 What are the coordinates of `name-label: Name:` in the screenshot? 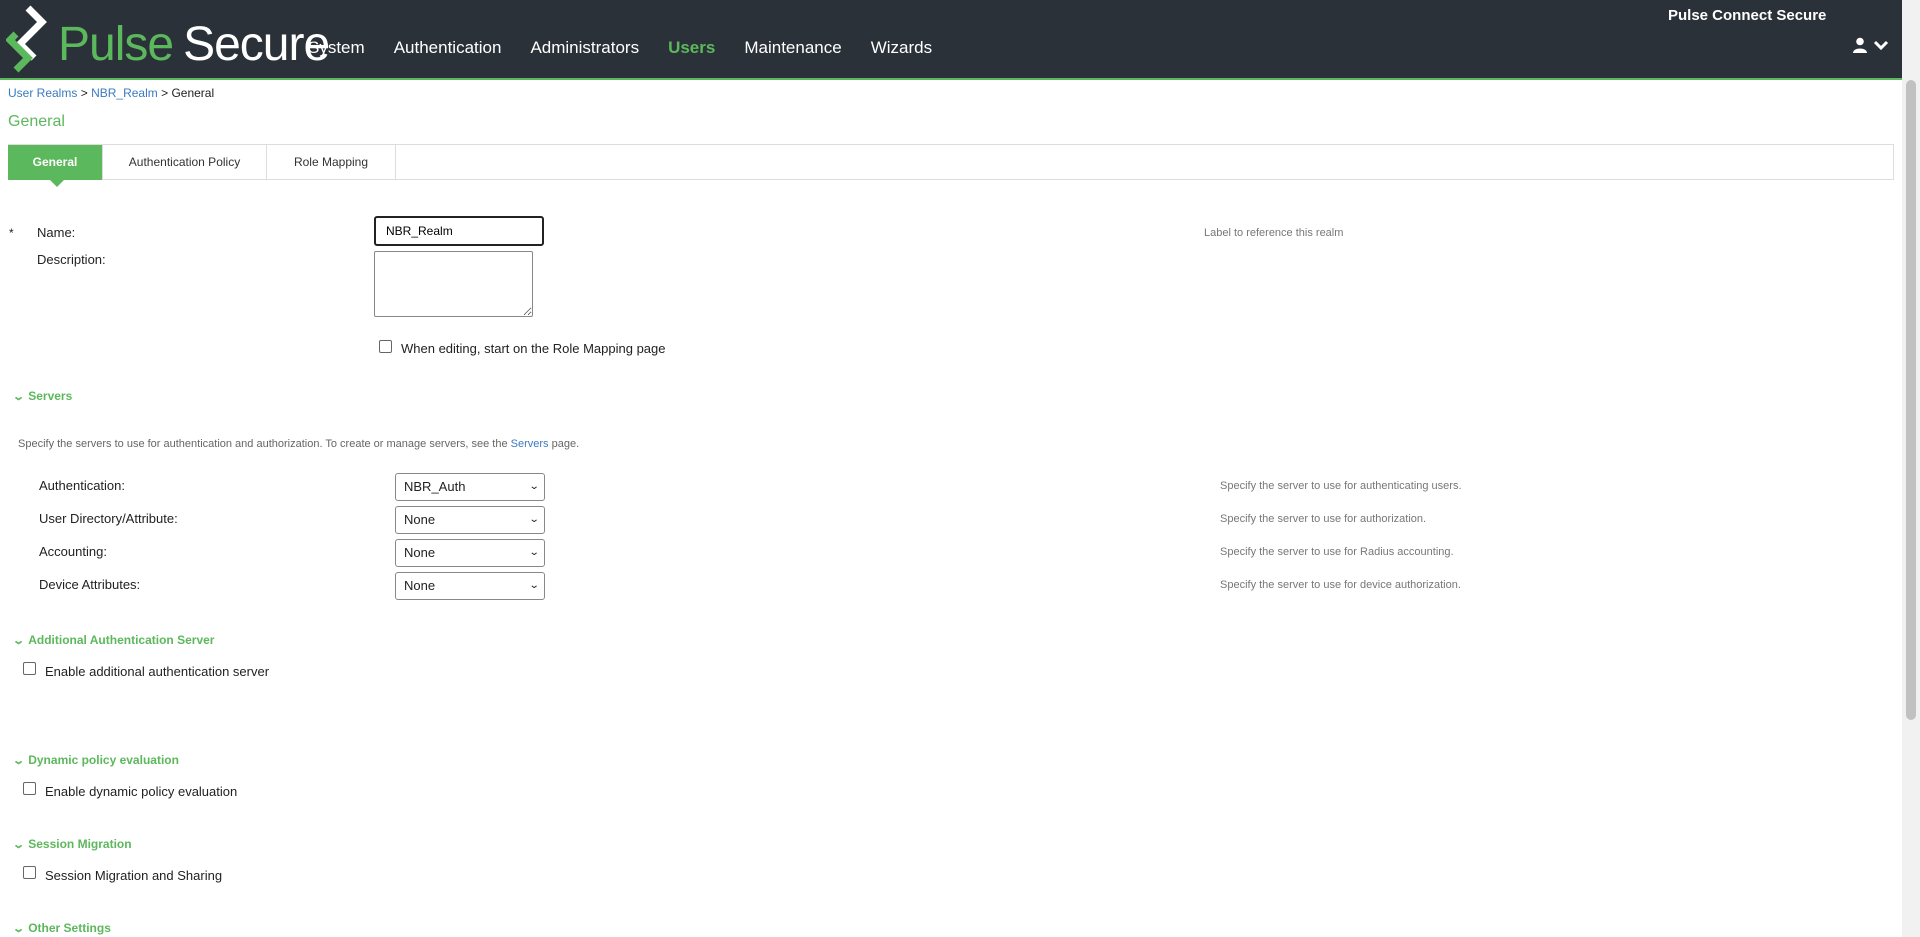 It's located at (56, 232).